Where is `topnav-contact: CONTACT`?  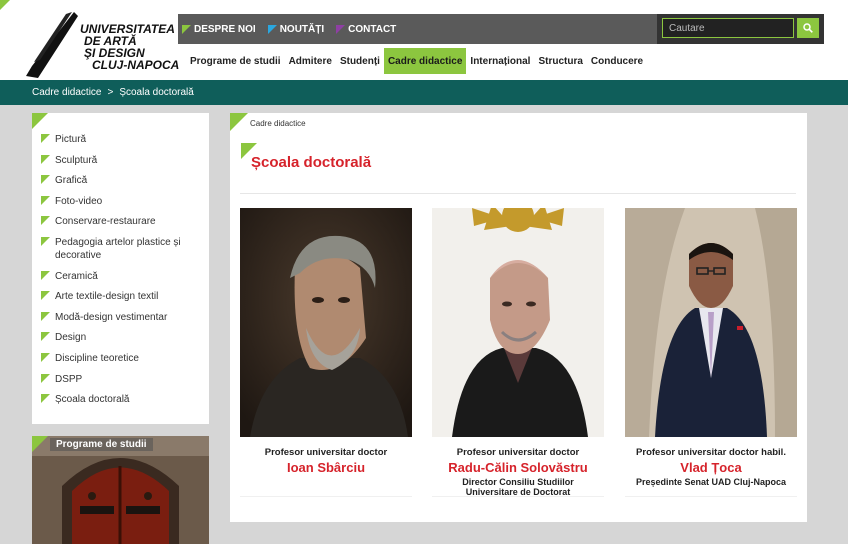 topnav-contact: CONTACT is located at coordinates (366, 29).